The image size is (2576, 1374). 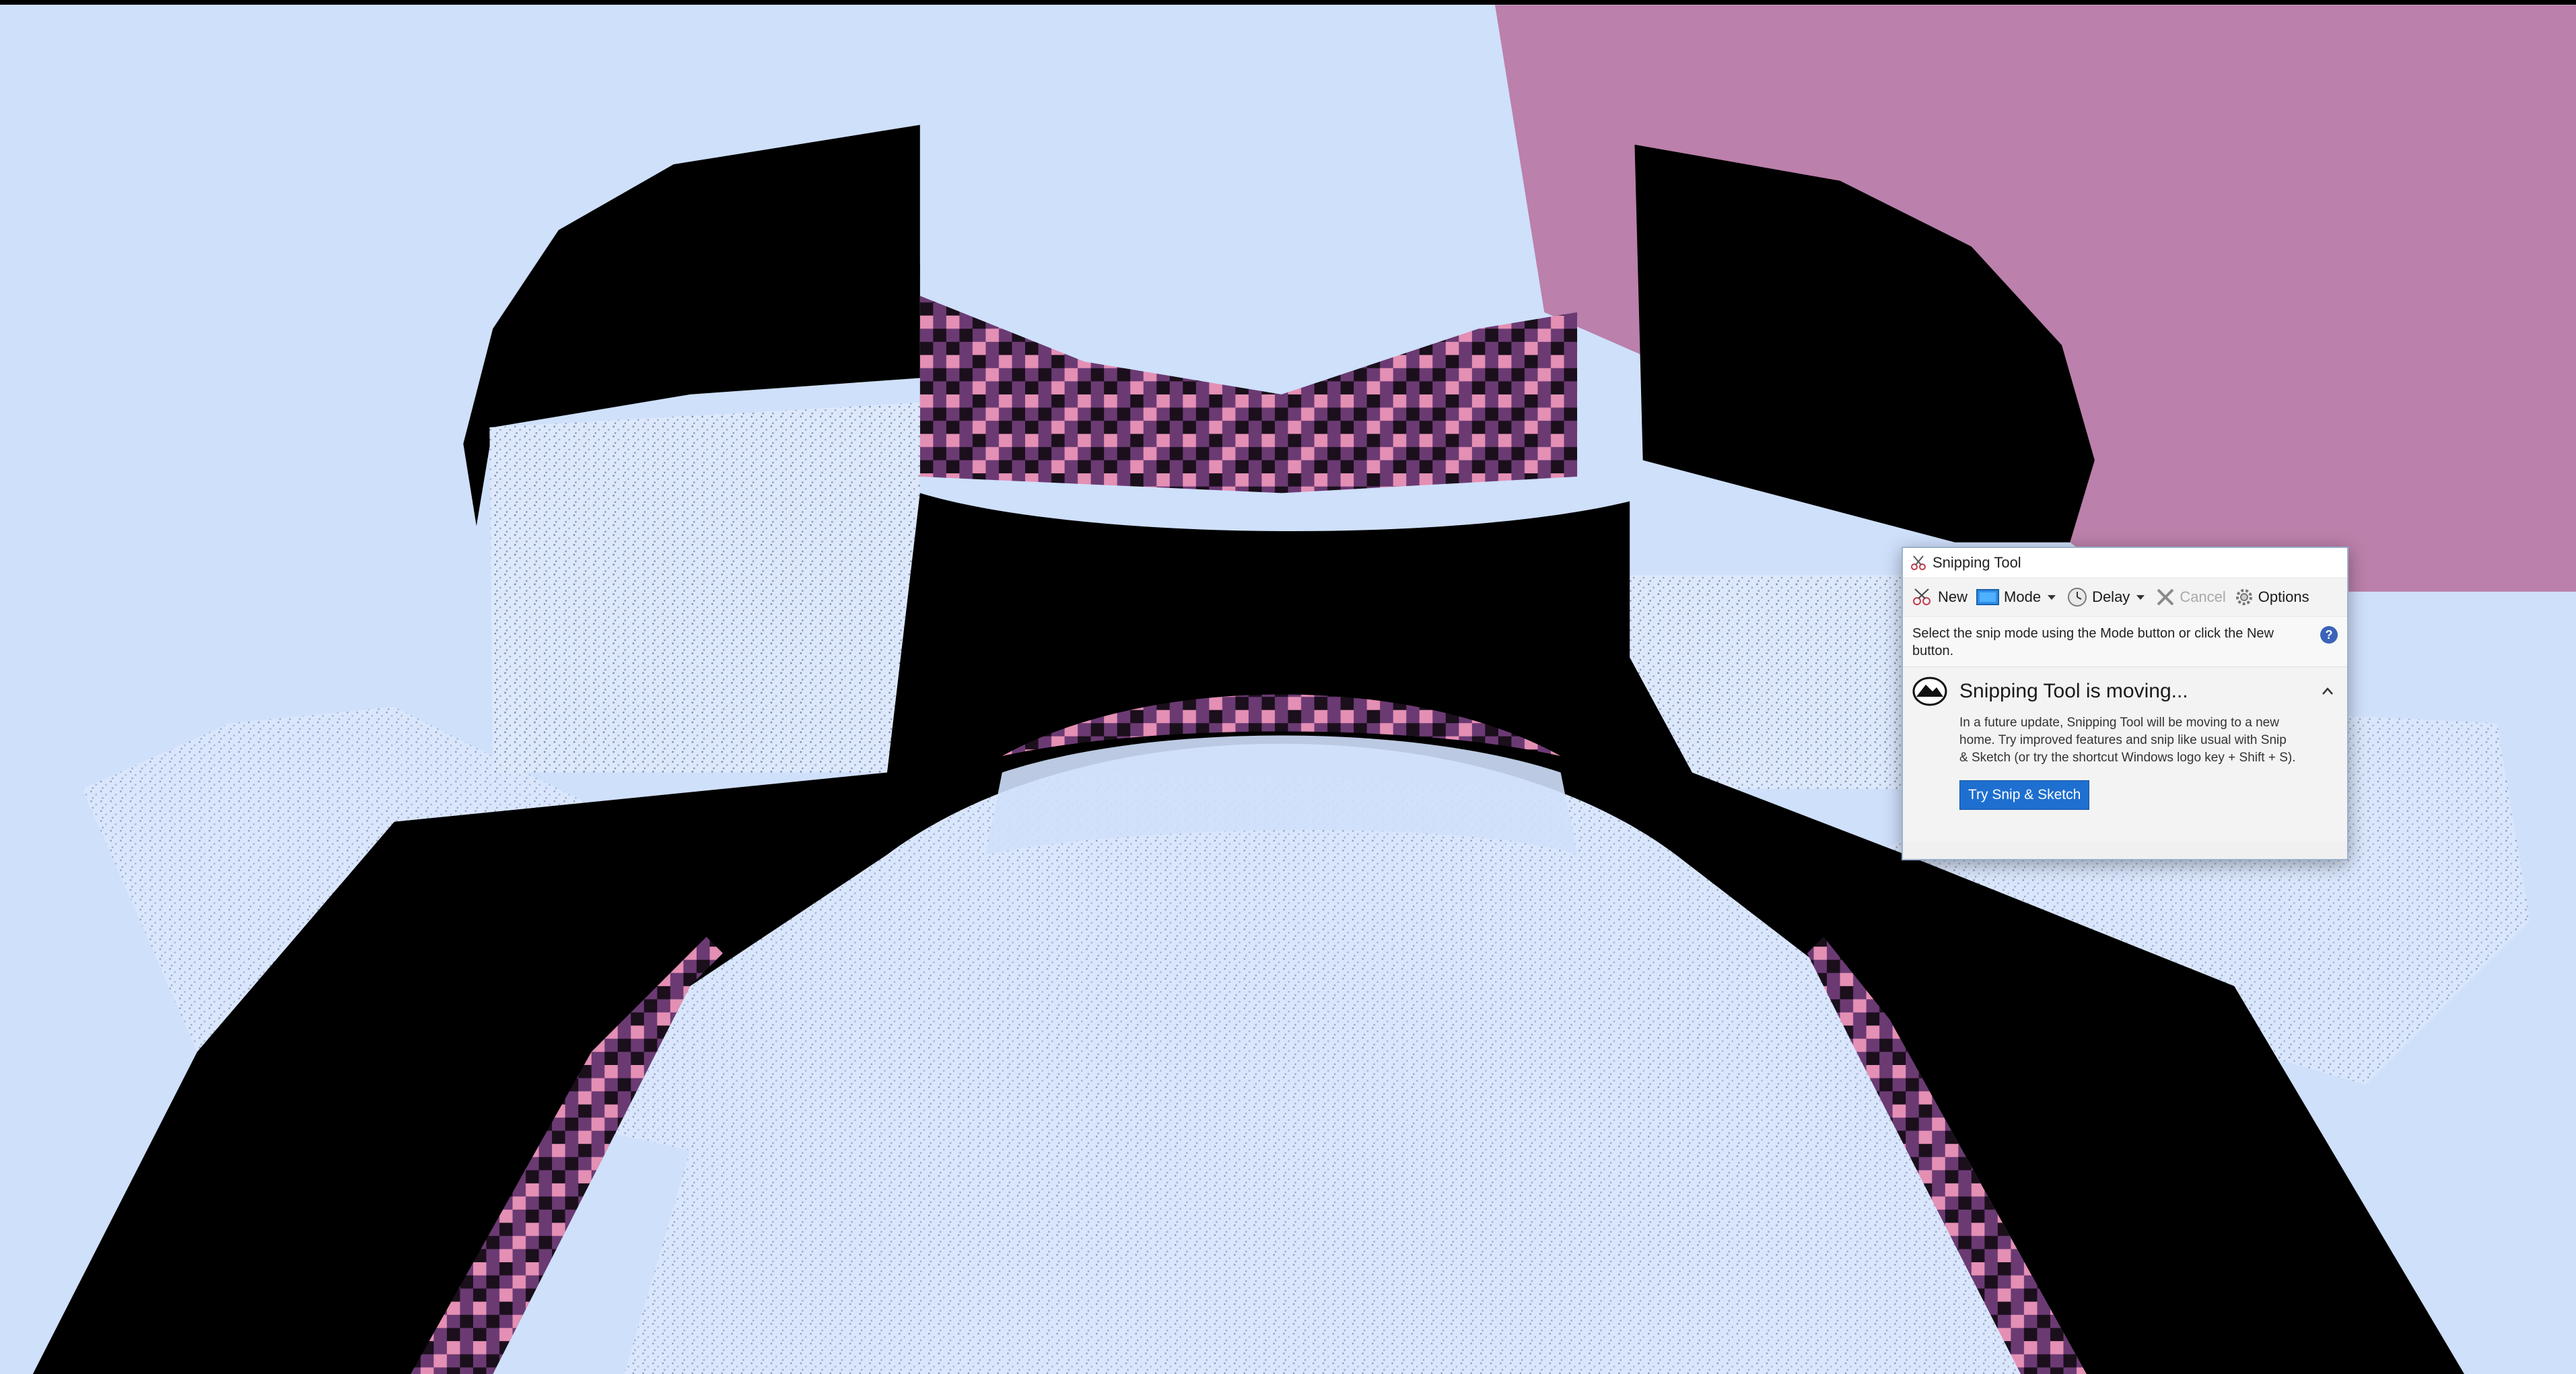 I want to click on delay-button: Delay, so click(x=2098, y=597).